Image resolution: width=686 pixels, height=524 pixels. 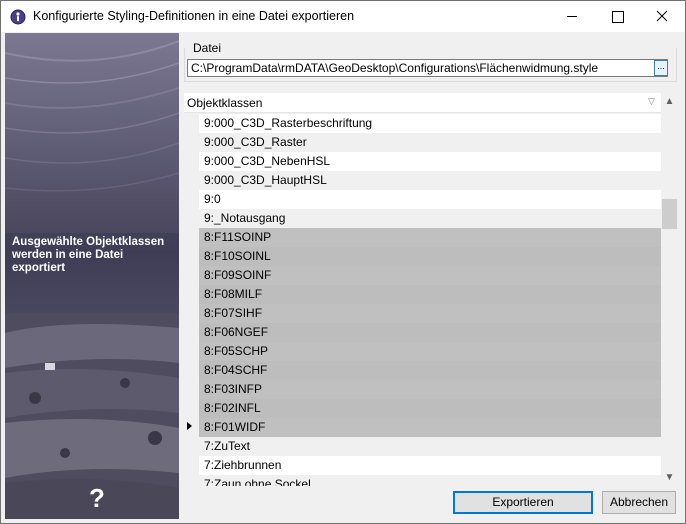 I want to click on file-group-label: Datei, so click(x=207, y=48).